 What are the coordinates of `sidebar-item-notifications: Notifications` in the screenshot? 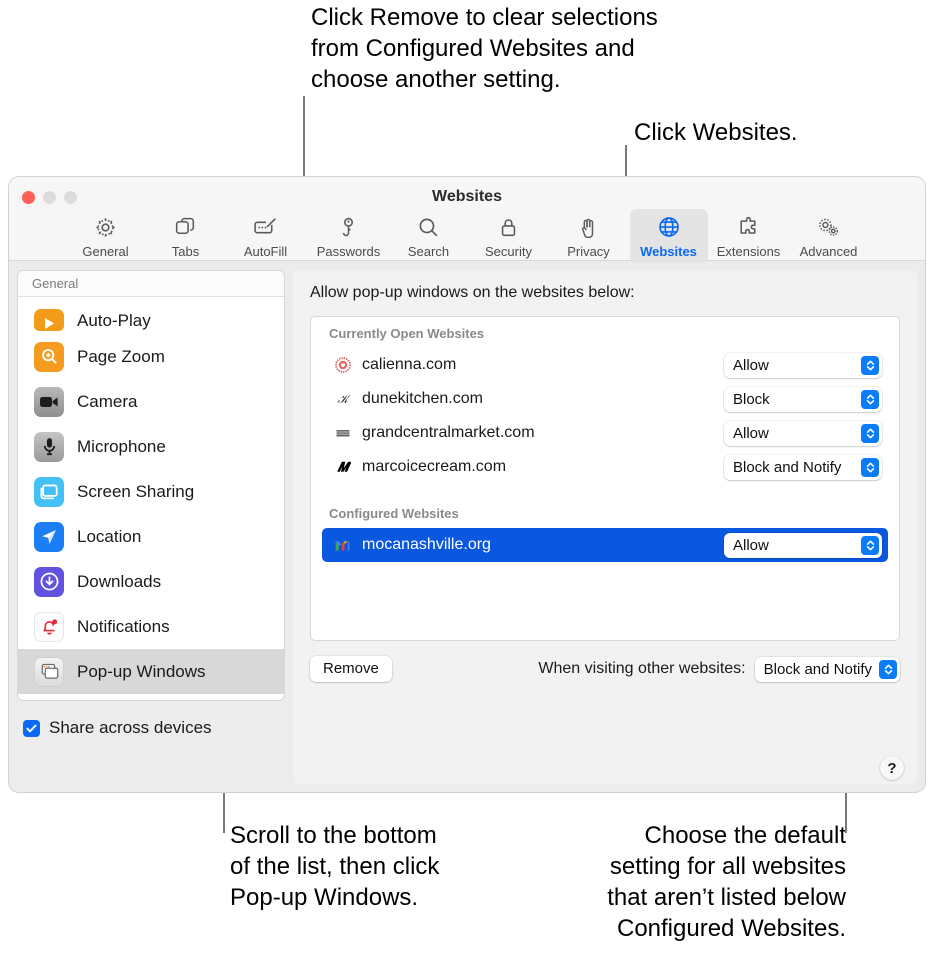 It's located at (151, 626).